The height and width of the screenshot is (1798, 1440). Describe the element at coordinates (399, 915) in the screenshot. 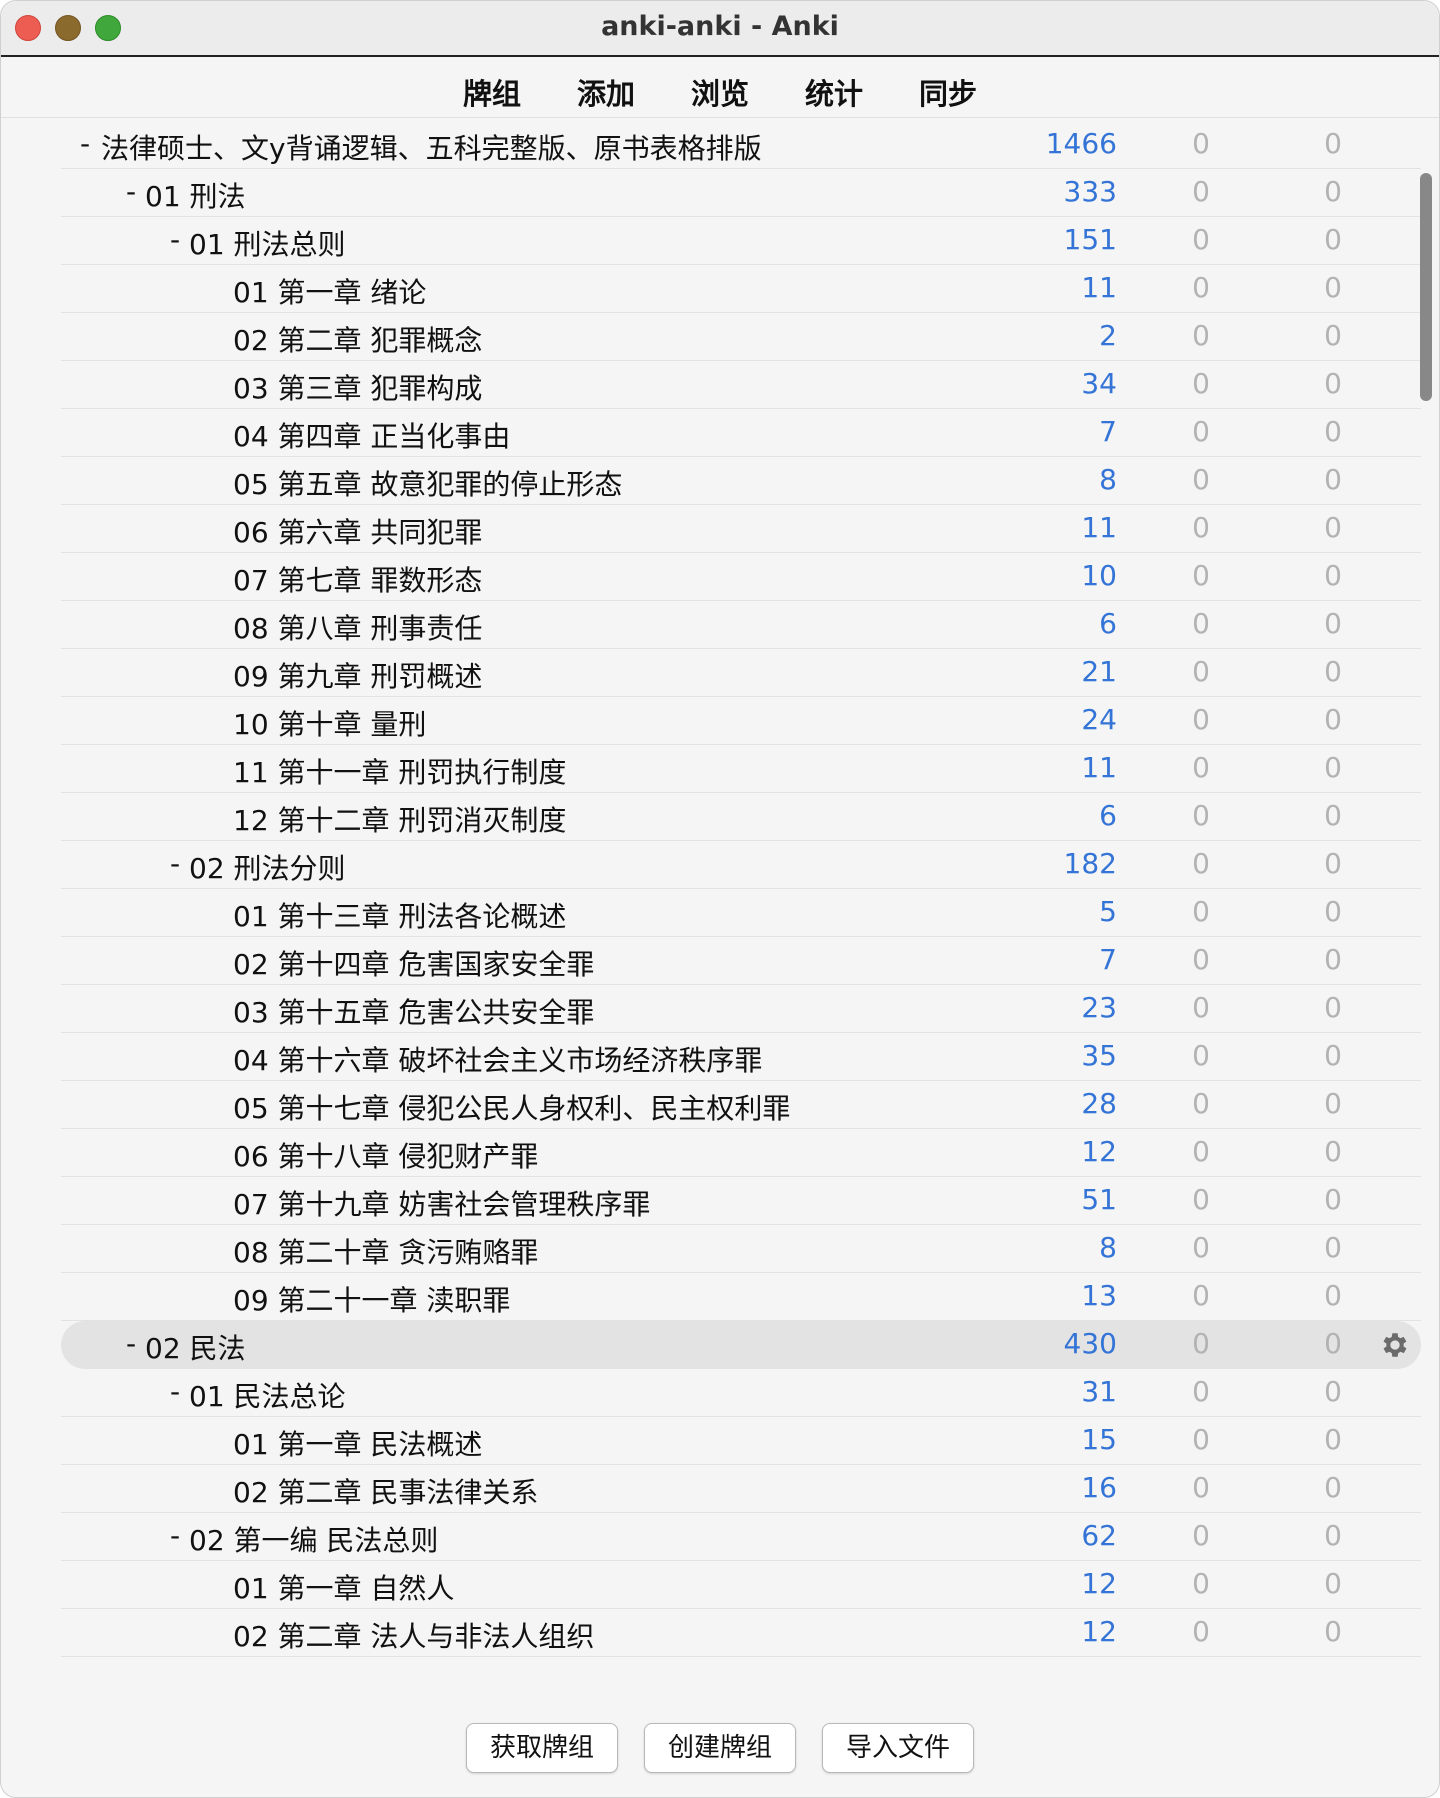

I see `deck-name: 01 第十三章 刑法各论概述` at that location.